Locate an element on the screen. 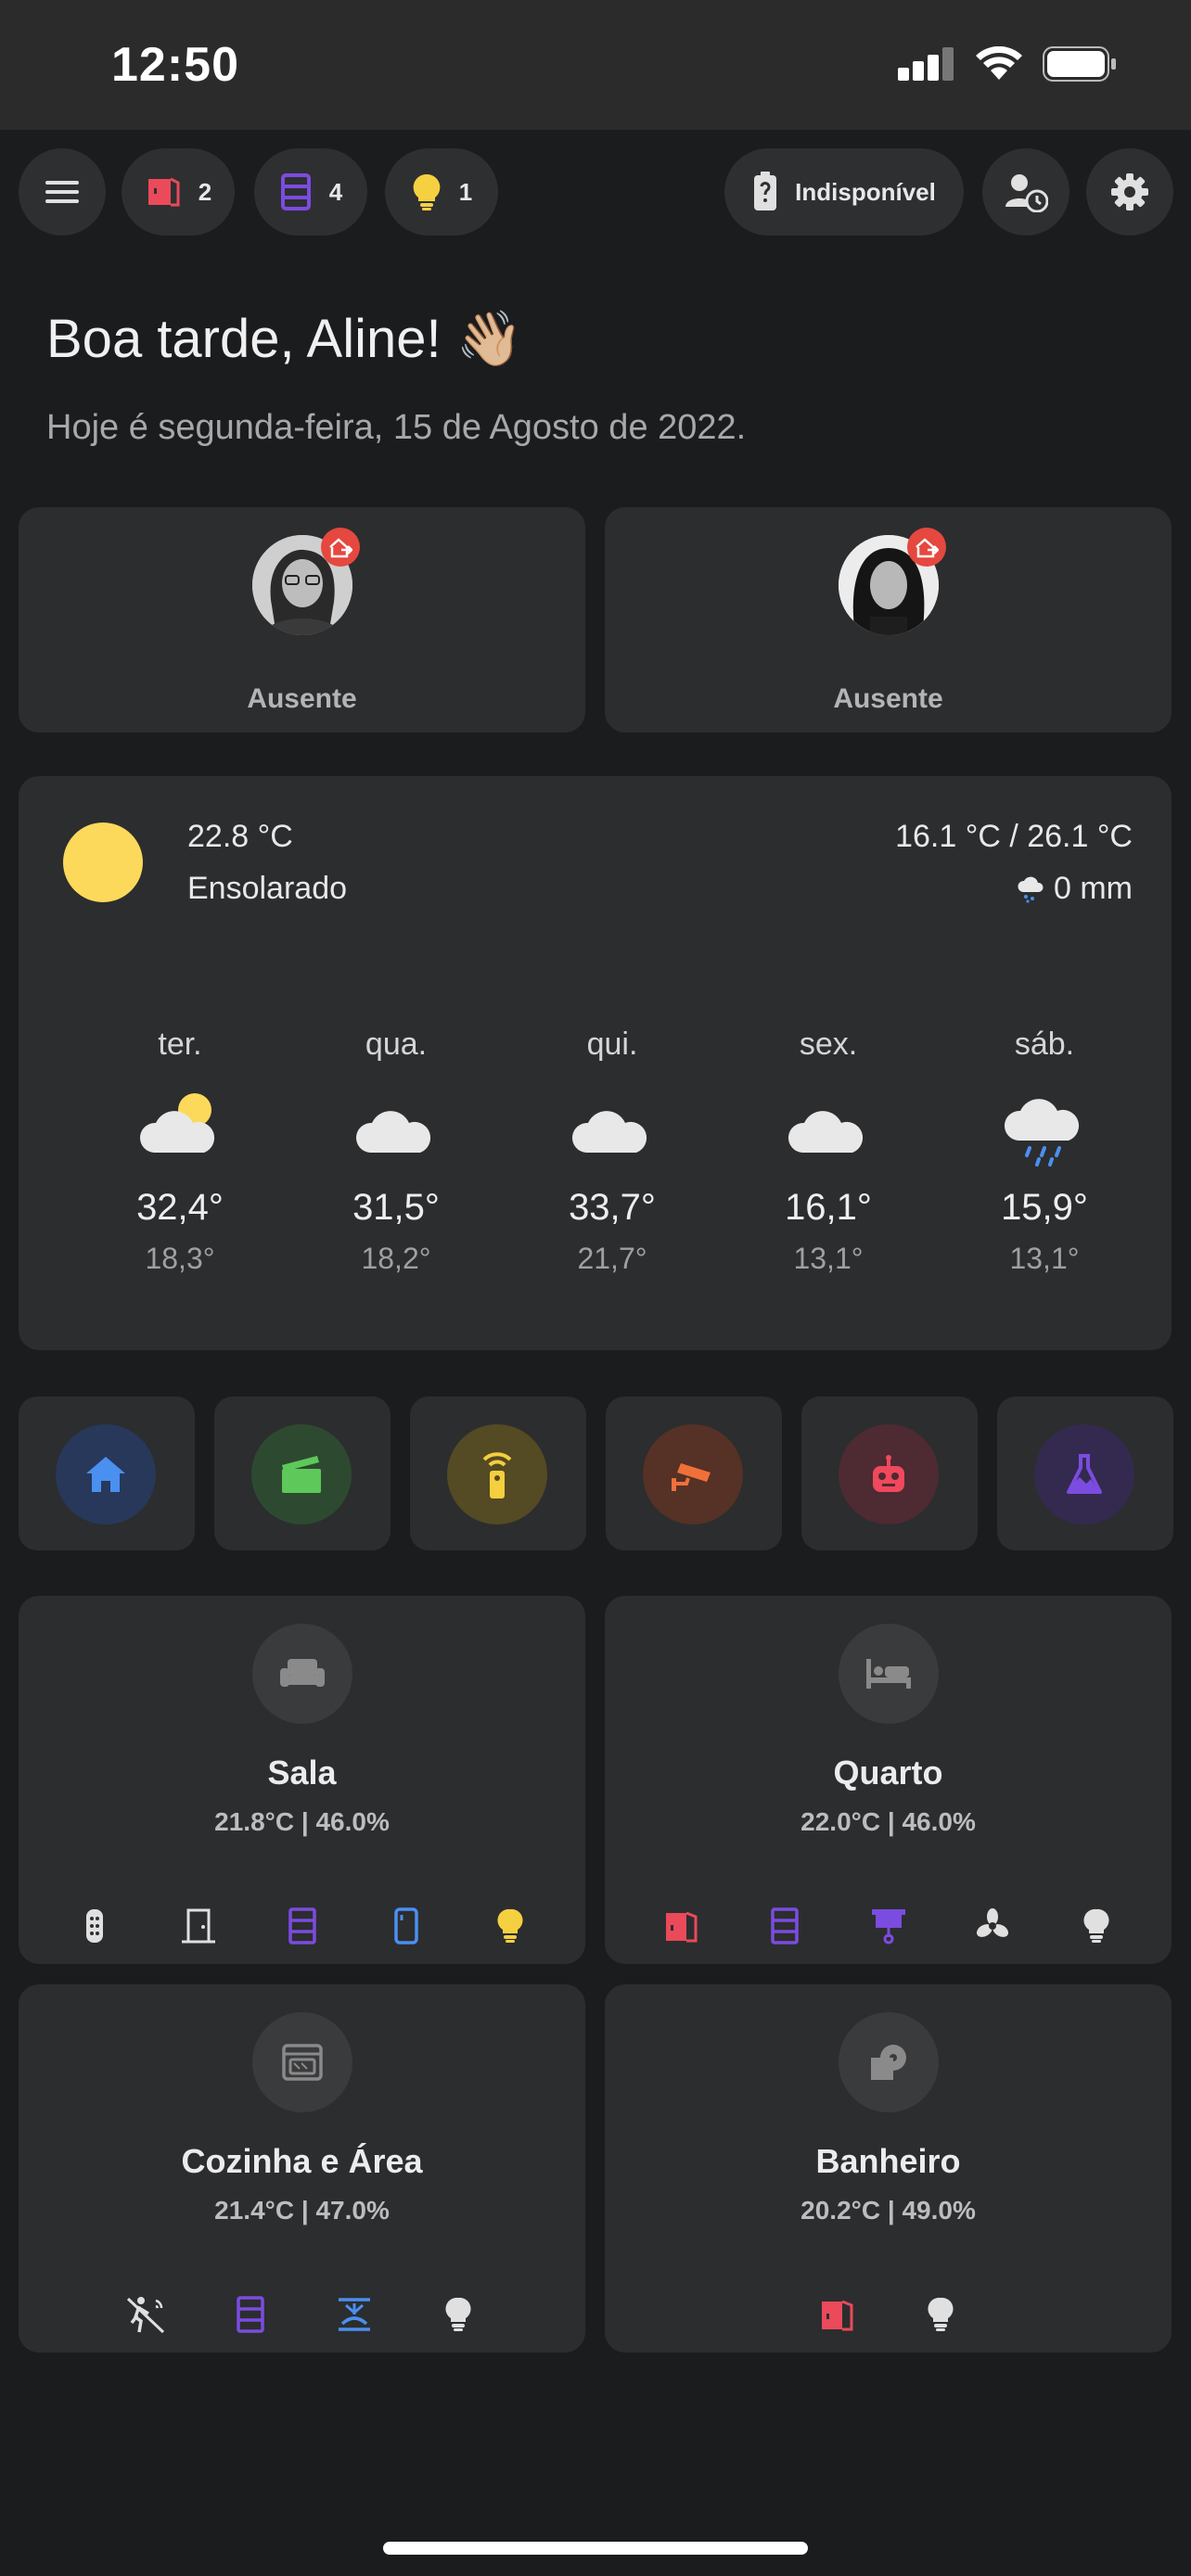 The width and height of the screenshot is (1191, 2576). forecast-day-label: qui. is located at coordinates (612, 1044).